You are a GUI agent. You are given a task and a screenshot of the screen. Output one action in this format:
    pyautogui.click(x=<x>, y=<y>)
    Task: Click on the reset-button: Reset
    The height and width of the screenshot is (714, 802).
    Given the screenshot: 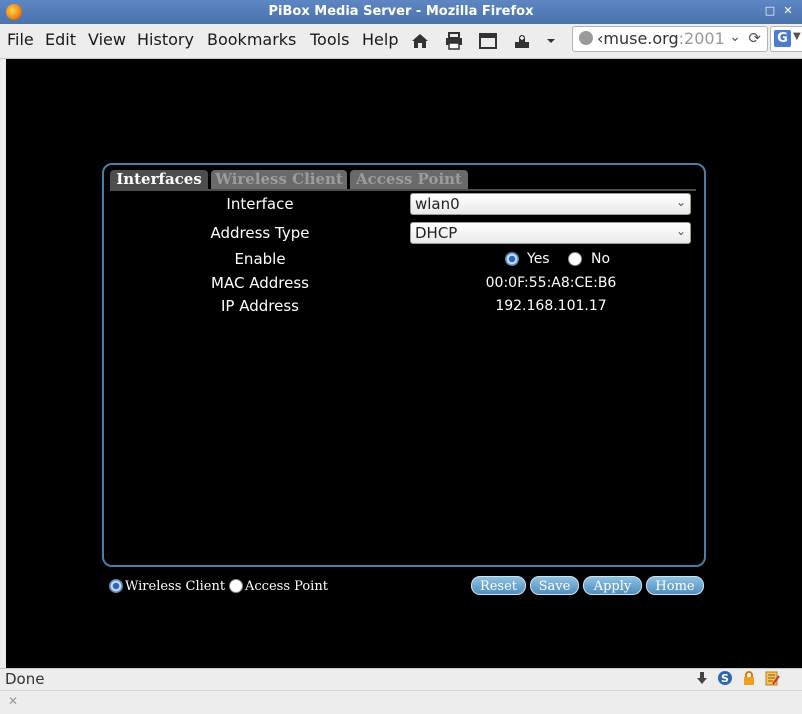 What is the action you would take?
    pyautogui.click(x=498, y=585)
    